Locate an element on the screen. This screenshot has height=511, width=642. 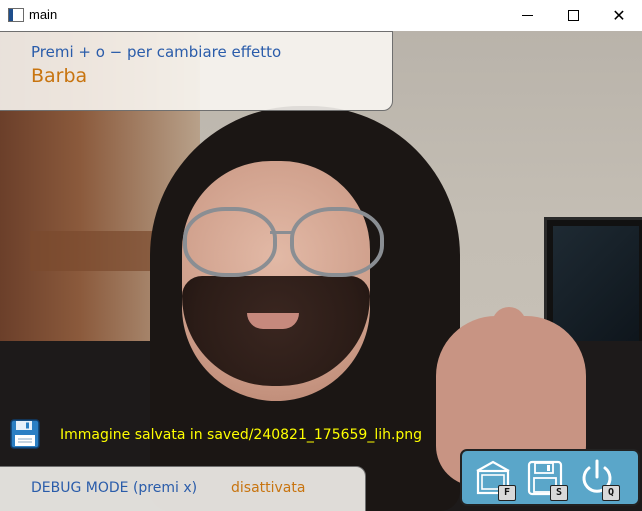
effect-hint: Premi + o − per cambiare effetto is located at coordinates (156, 52).